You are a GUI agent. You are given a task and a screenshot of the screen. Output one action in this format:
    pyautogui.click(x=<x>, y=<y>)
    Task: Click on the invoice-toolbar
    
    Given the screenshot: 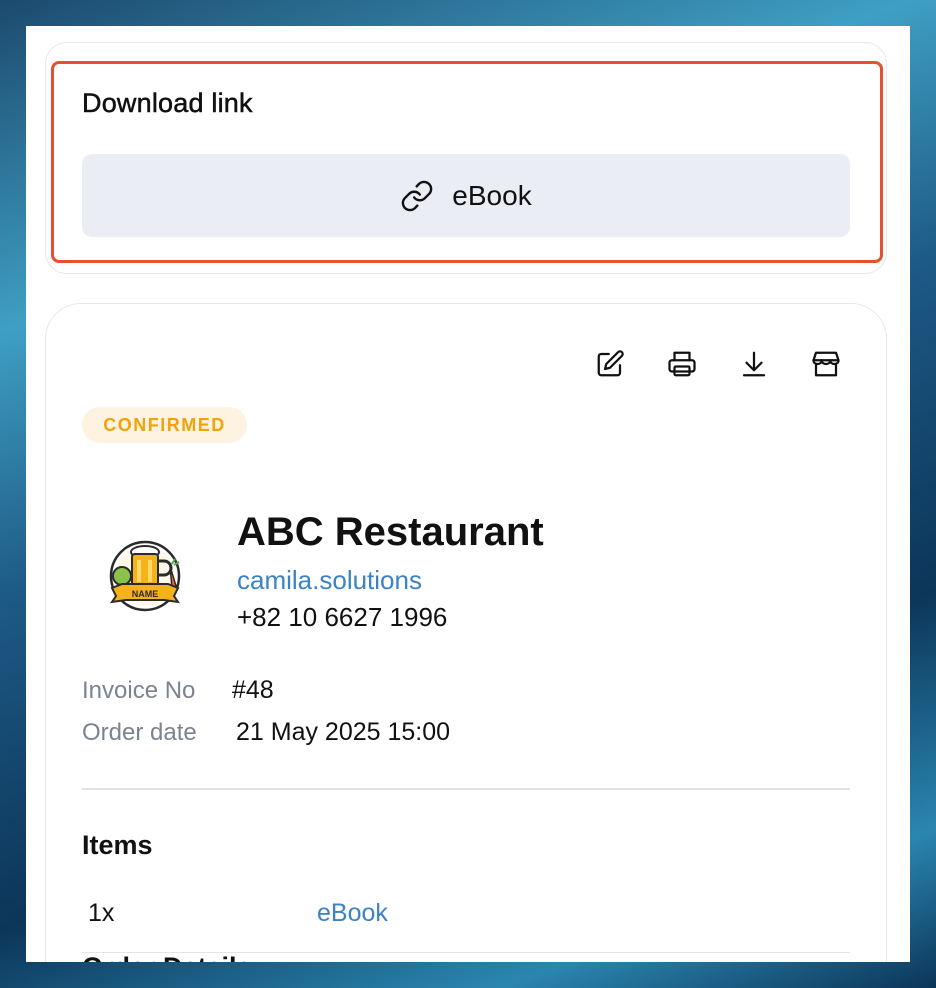 What is the action you would take?
    pyautogui.click(x=718, y=364)
    